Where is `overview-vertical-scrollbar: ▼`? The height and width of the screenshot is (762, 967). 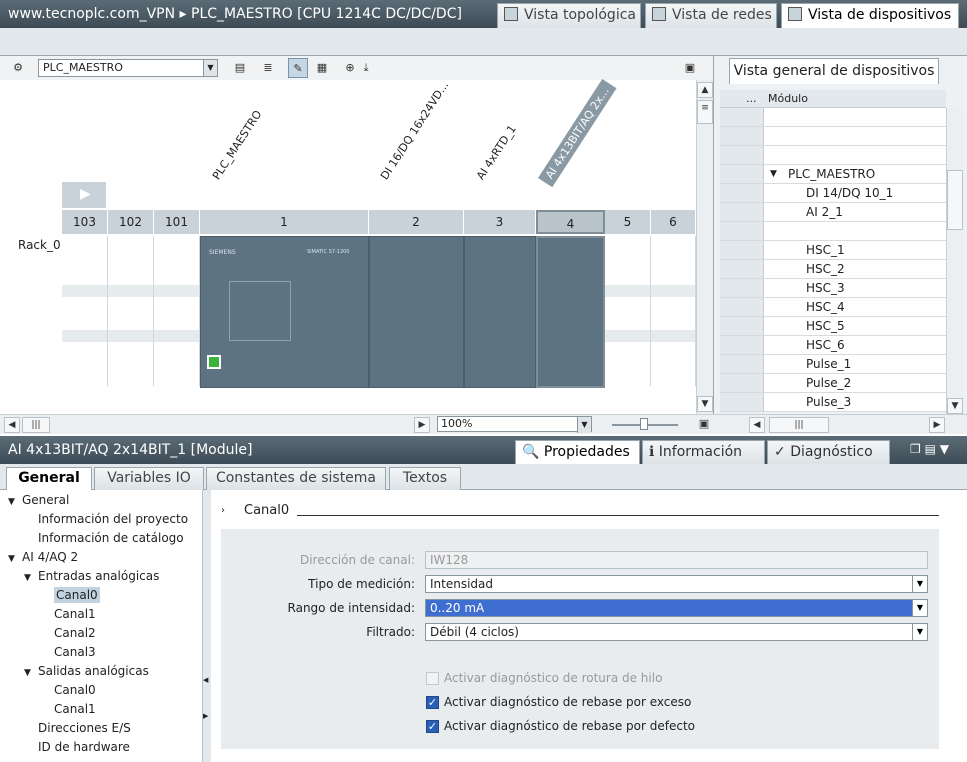 overview-vertical-scrollbar: ▼ is located at coordinates (954, 261).